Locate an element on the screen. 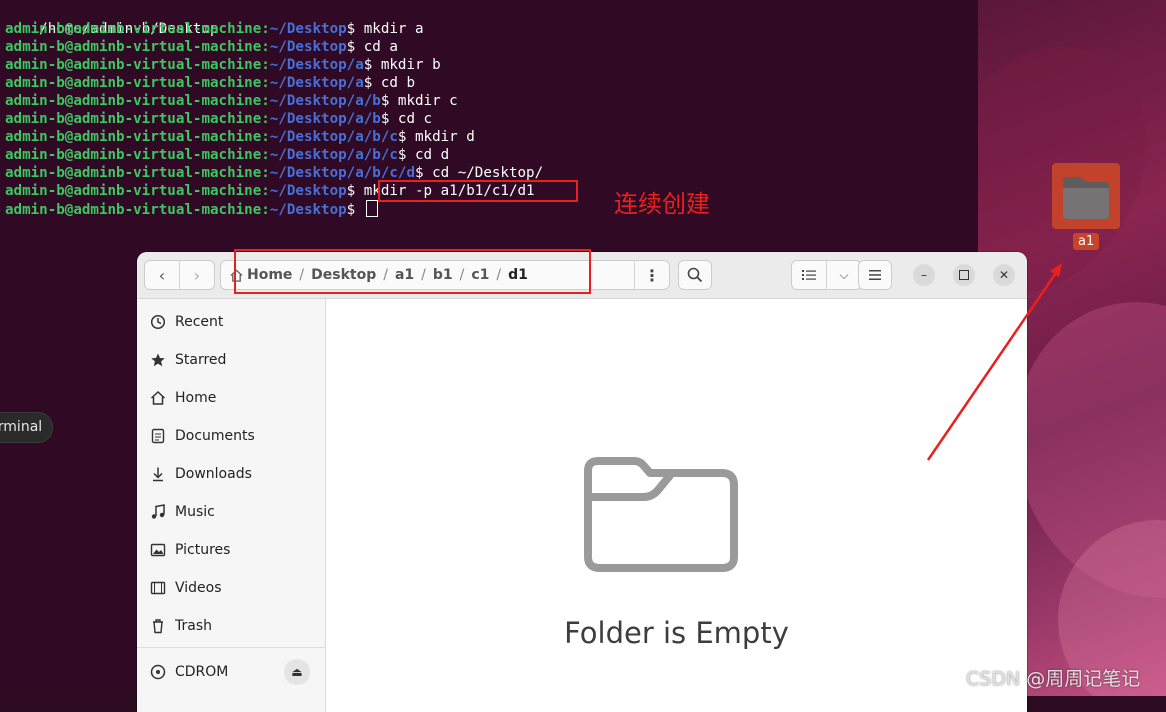 This screenshot has width=1166, height=712. view-options-button: ⌵ is located at coordinates (843, 275).